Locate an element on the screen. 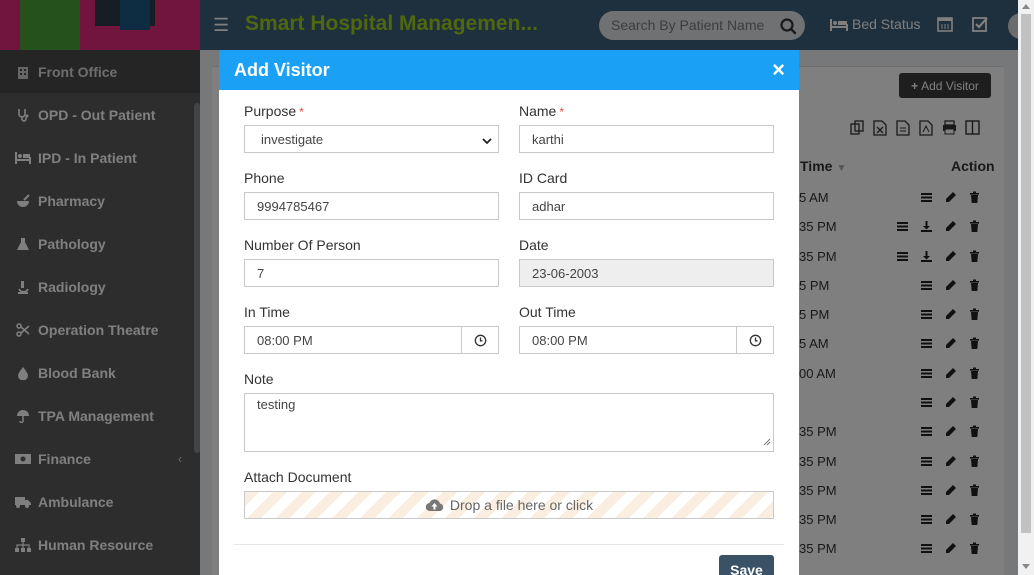  in-time-field: 08:00 PM is located at coordinates (371, 340).